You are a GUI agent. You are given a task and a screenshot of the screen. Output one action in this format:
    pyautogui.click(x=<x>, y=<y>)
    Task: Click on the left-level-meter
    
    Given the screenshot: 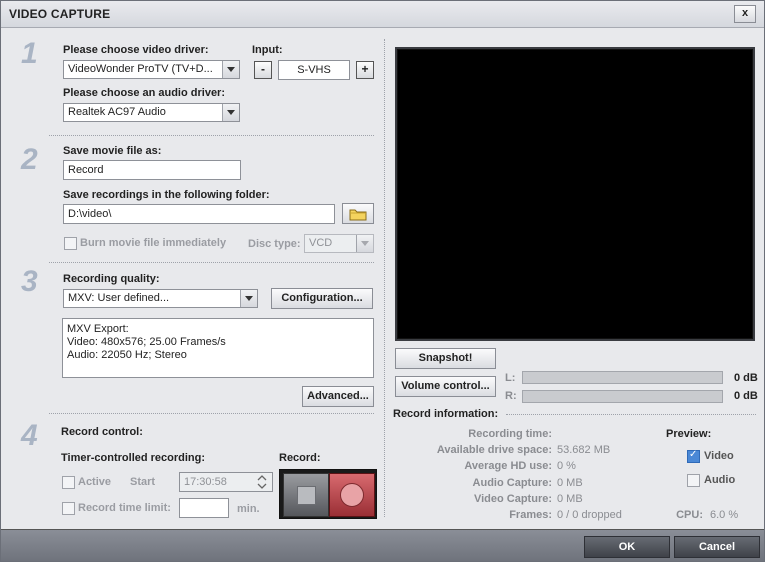 What is the action you would take?
    pyautogui.click(x=622, y=377)
    